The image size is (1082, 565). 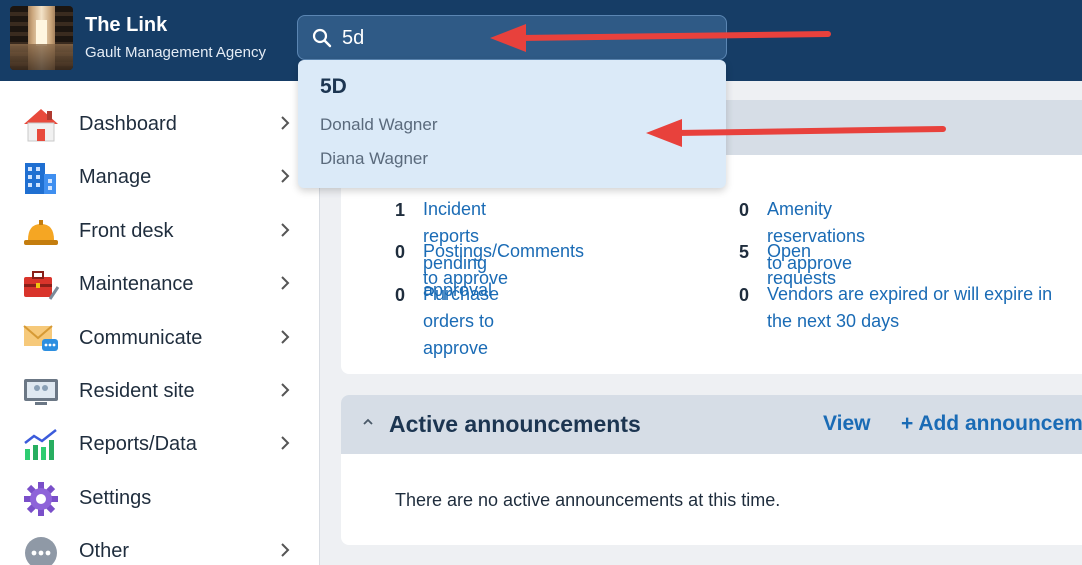 I want to click on sidebar-item-settings: Settings, so click(x=159, y=497).